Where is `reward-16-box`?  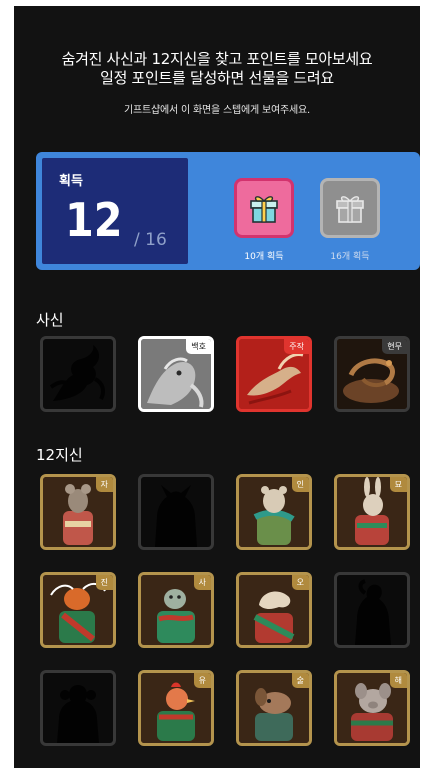
reward-16-box is located at coordinates (350, 208).